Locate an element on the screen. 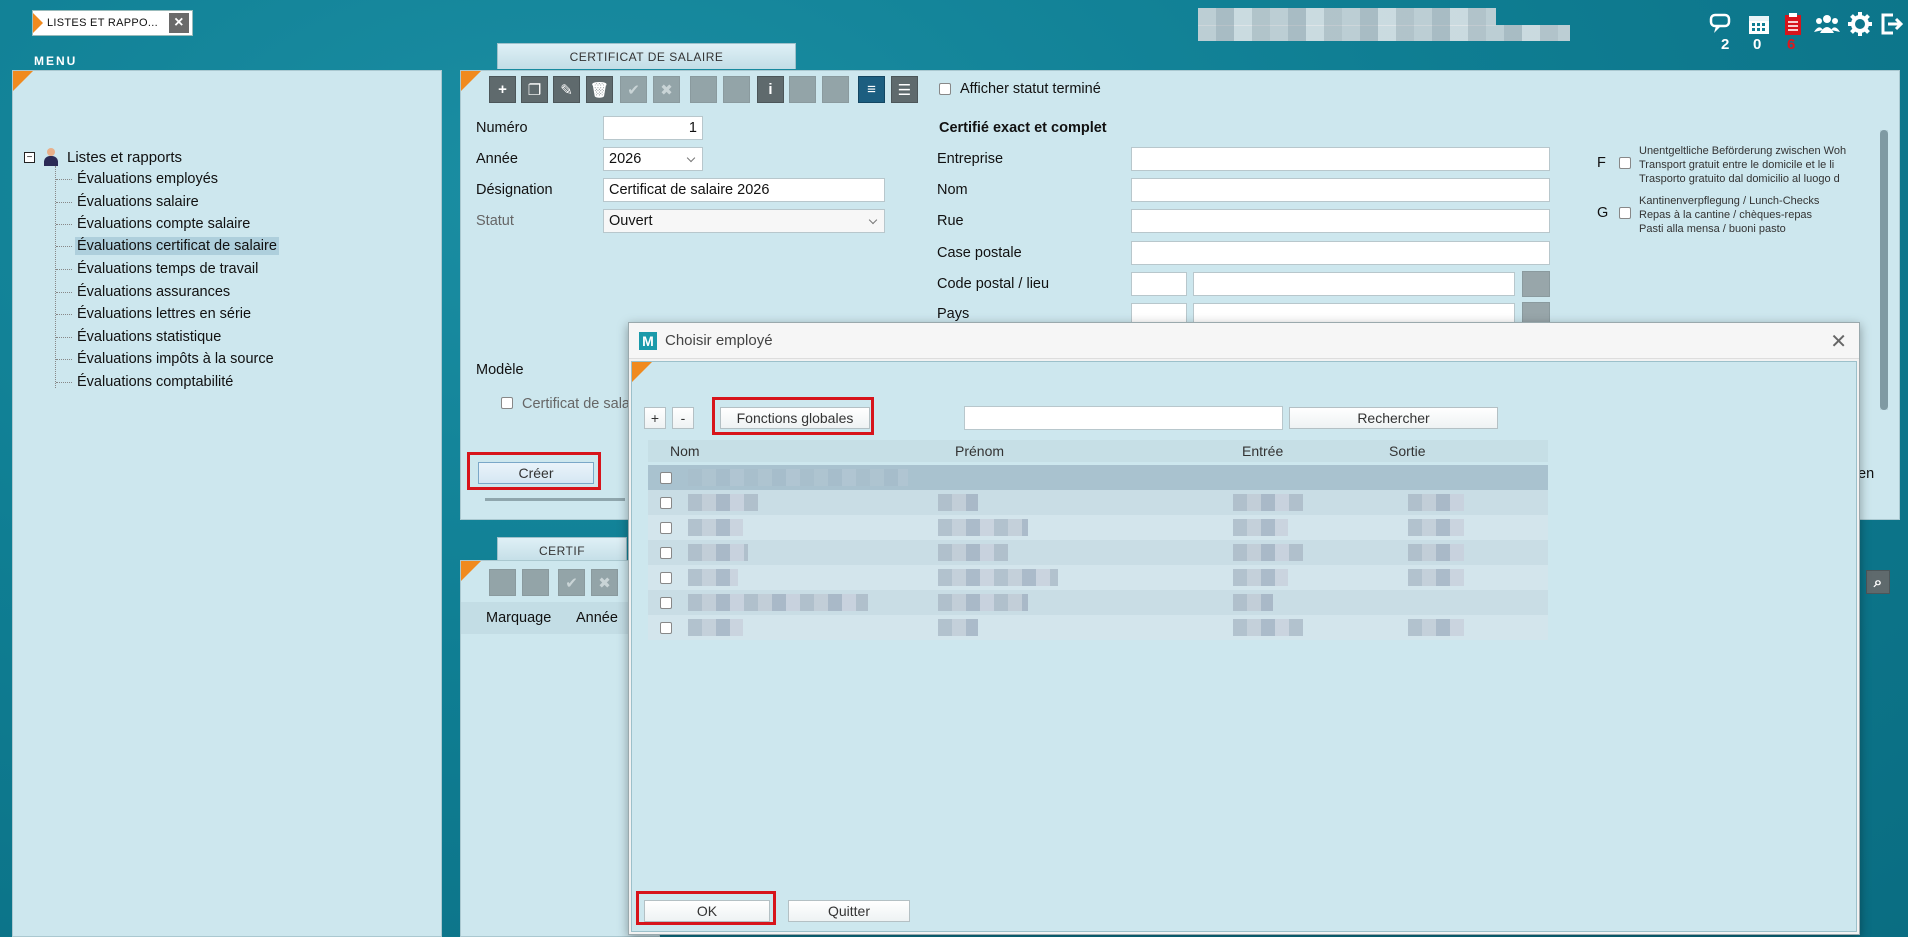 The image size is (1908, 937). gear-icon is located at coordinates (1860, 24).